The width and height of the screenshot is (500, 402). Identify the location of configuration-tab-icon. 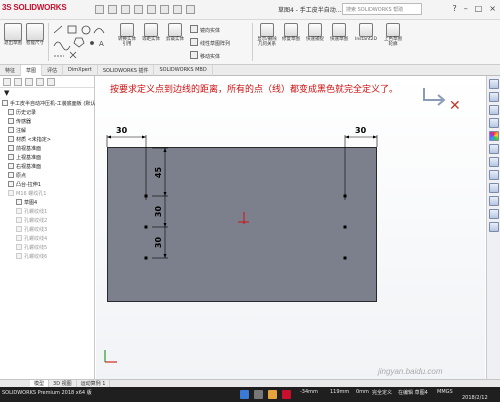
(29, 82).